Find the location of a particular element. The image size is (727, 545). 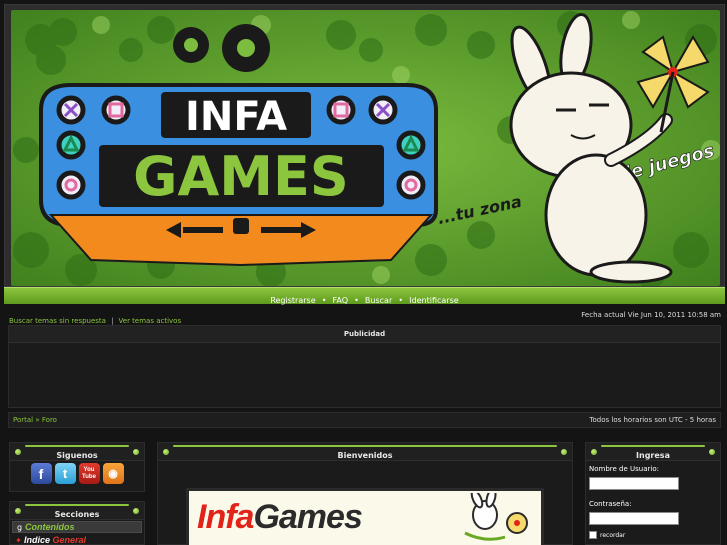

nav-register-link: Registrarse is located at coordinates (292, 300).